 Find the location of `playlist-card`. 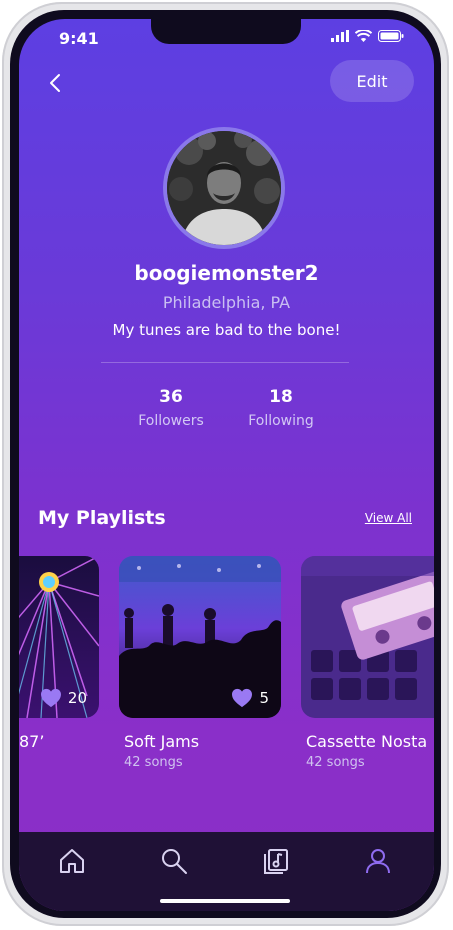

playlist-card is located at coordinates (367, 637).